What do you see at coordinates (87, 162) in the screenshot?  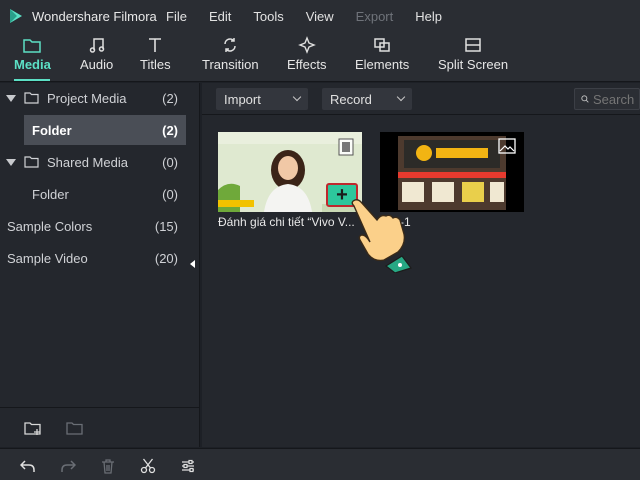 I see `tree-label: Shared Media` at bounding box center [87, 162].